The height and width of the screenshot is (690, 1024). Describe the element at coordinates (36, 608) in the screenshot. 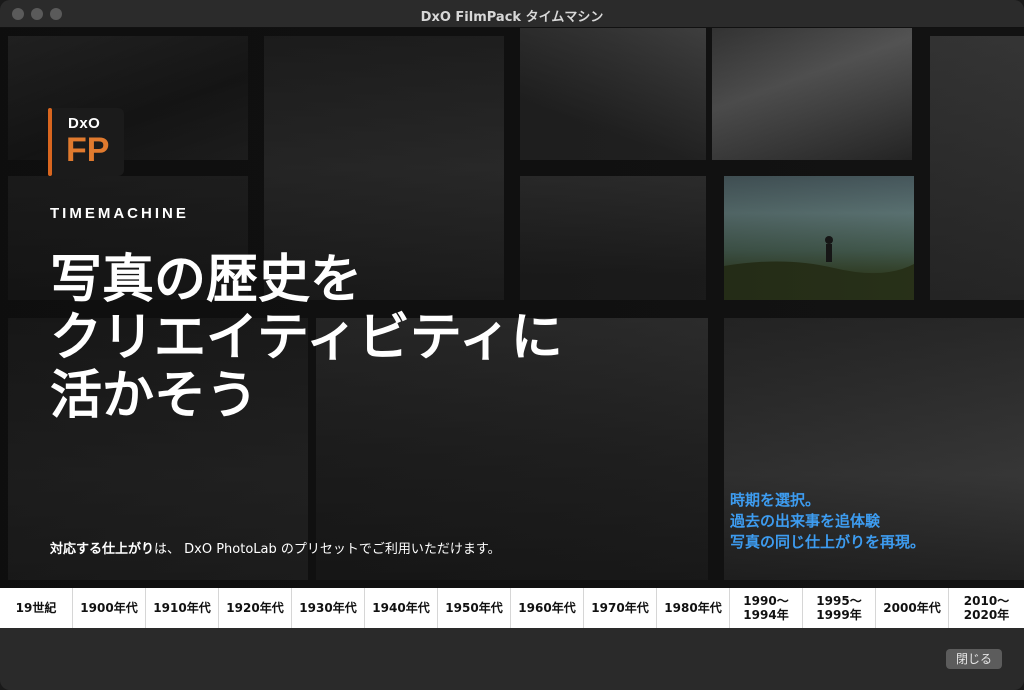

I see `era-button: 19世紀` at that location.